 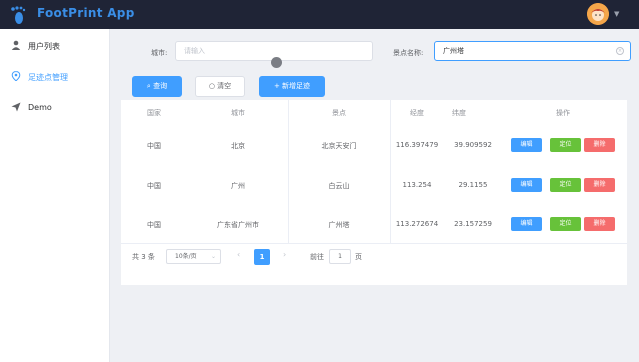 What do you see at coordinates (473, 145) in the screenshot?
I see `cell-latitude: 39.909592` at bounding box center [473, 145].